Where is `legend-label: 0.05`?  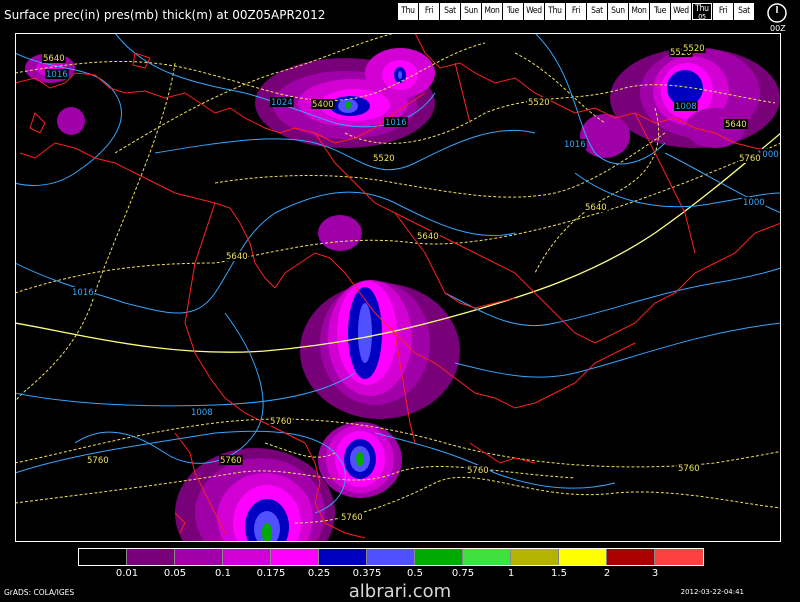
legend-label: 0.05 is located at coordinates (175, 573).